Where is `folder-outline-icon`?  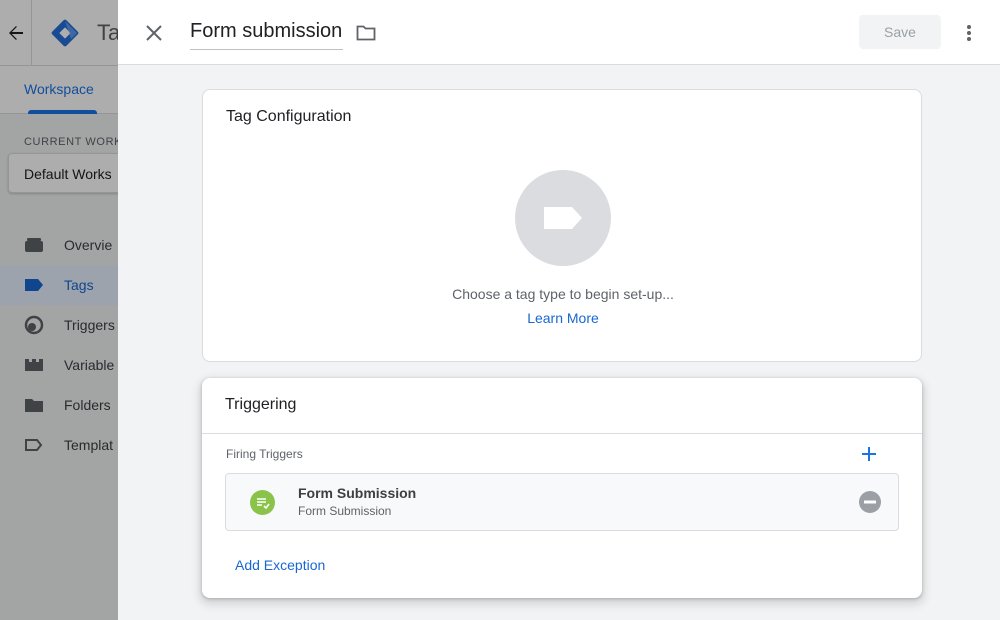
folder-outline-icon is located at coordinates (366, 33).